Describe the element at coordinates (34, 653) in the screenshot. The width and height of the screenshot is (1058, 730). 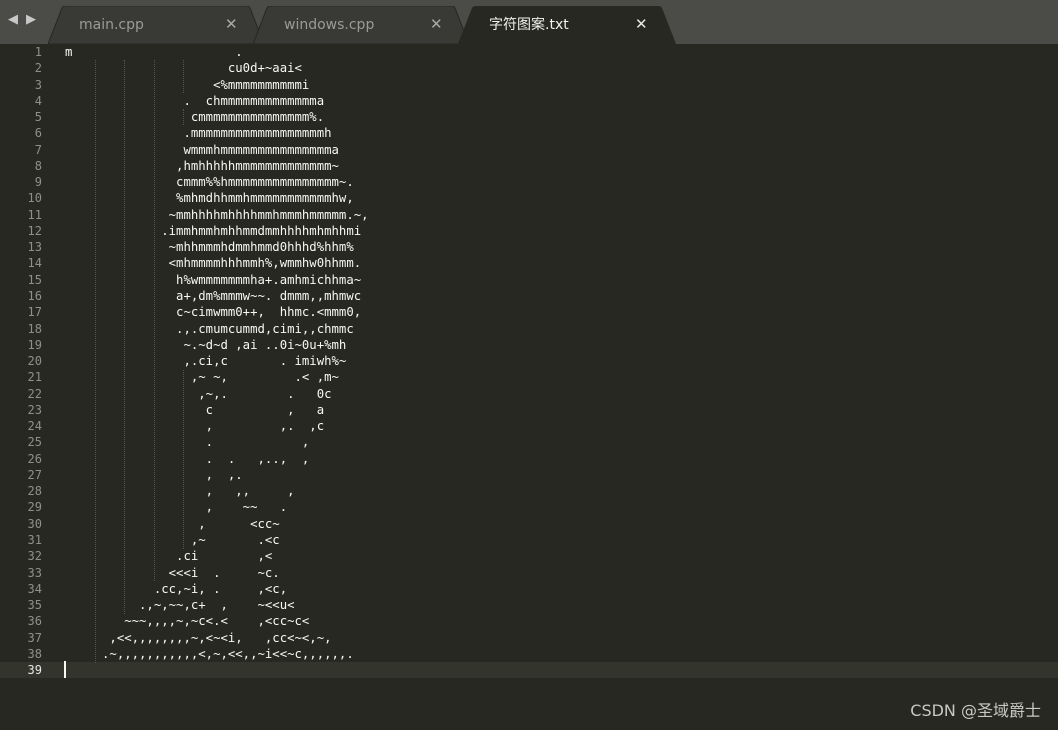
I see `line-number: 38` at that location.